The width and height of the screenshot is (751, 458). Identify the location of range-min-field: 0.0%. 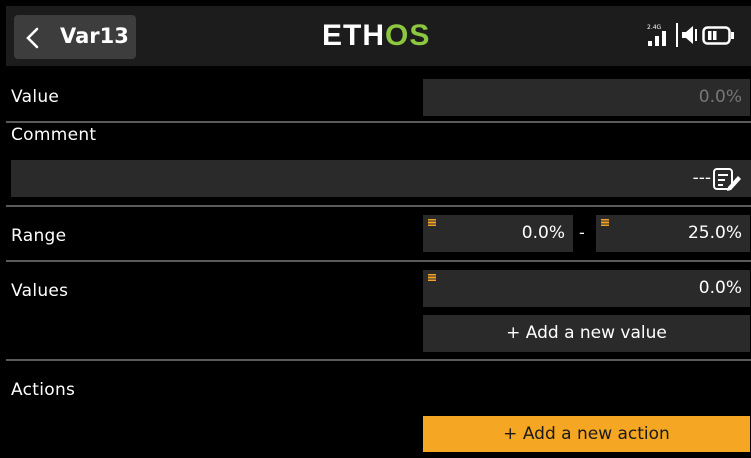
(498, 233).